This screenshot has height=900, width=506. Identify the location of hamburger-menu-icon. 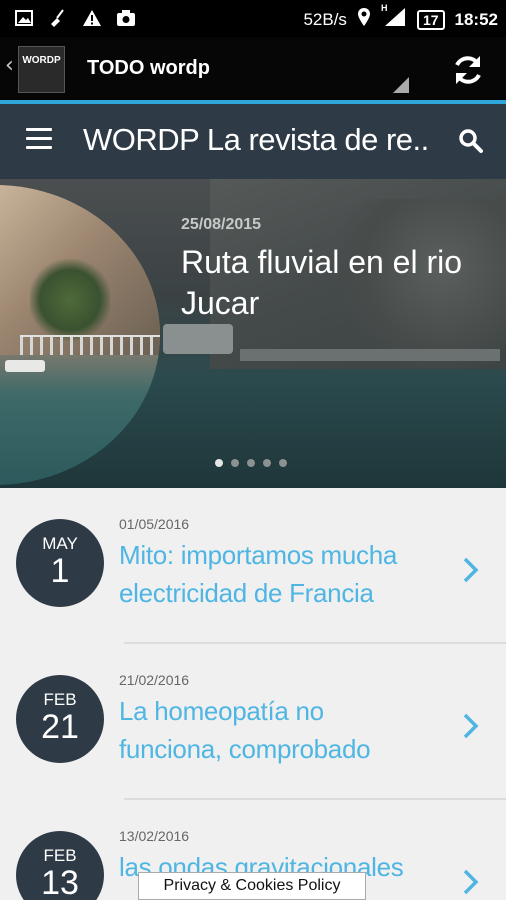
(39, 139).